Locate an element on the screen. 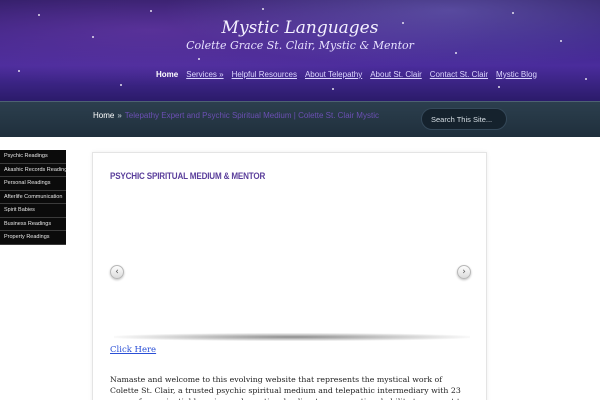 The width and height of the screenshot is (600, 400). click-here-link: Click Here is located at coordinates (133, 350).